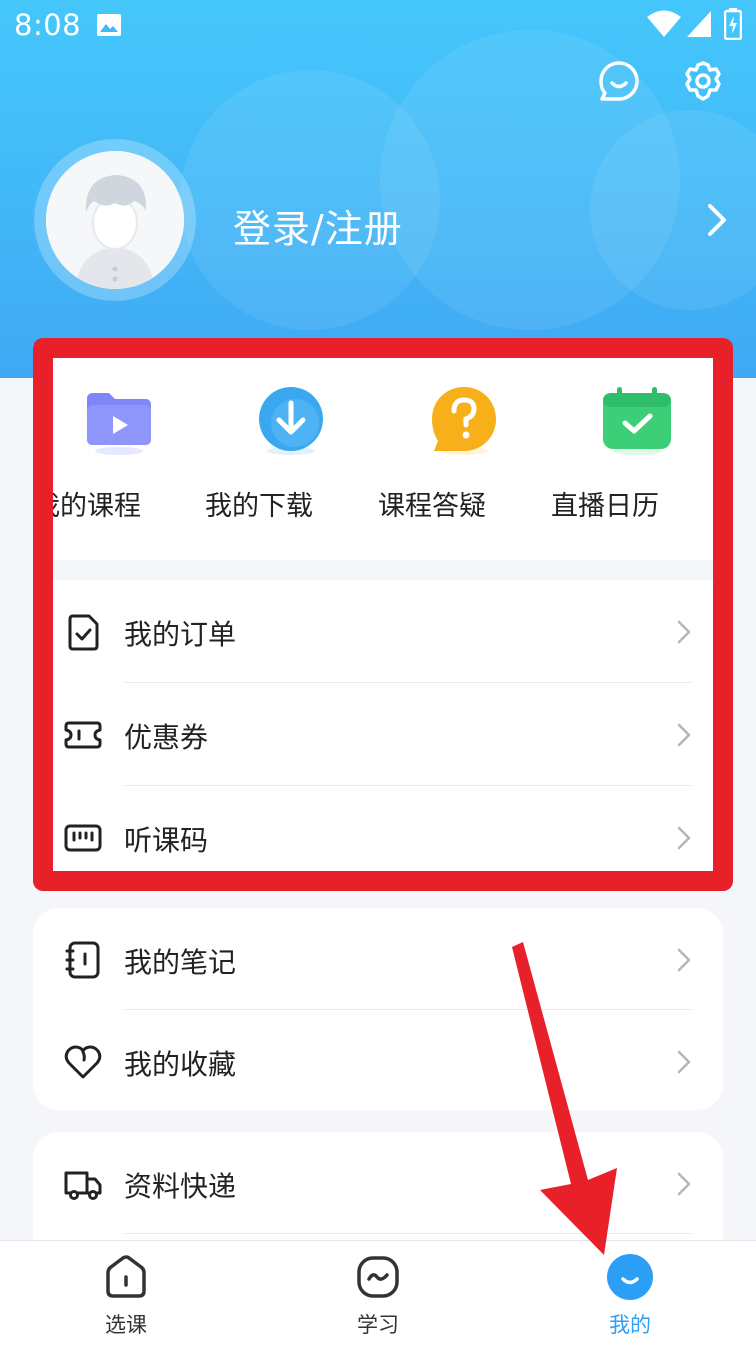 The image size is (756, 1345). Describe the element at coordinates (180, 1186) in the screenshot. I see `menu-item-label: 资料快递` at that location.